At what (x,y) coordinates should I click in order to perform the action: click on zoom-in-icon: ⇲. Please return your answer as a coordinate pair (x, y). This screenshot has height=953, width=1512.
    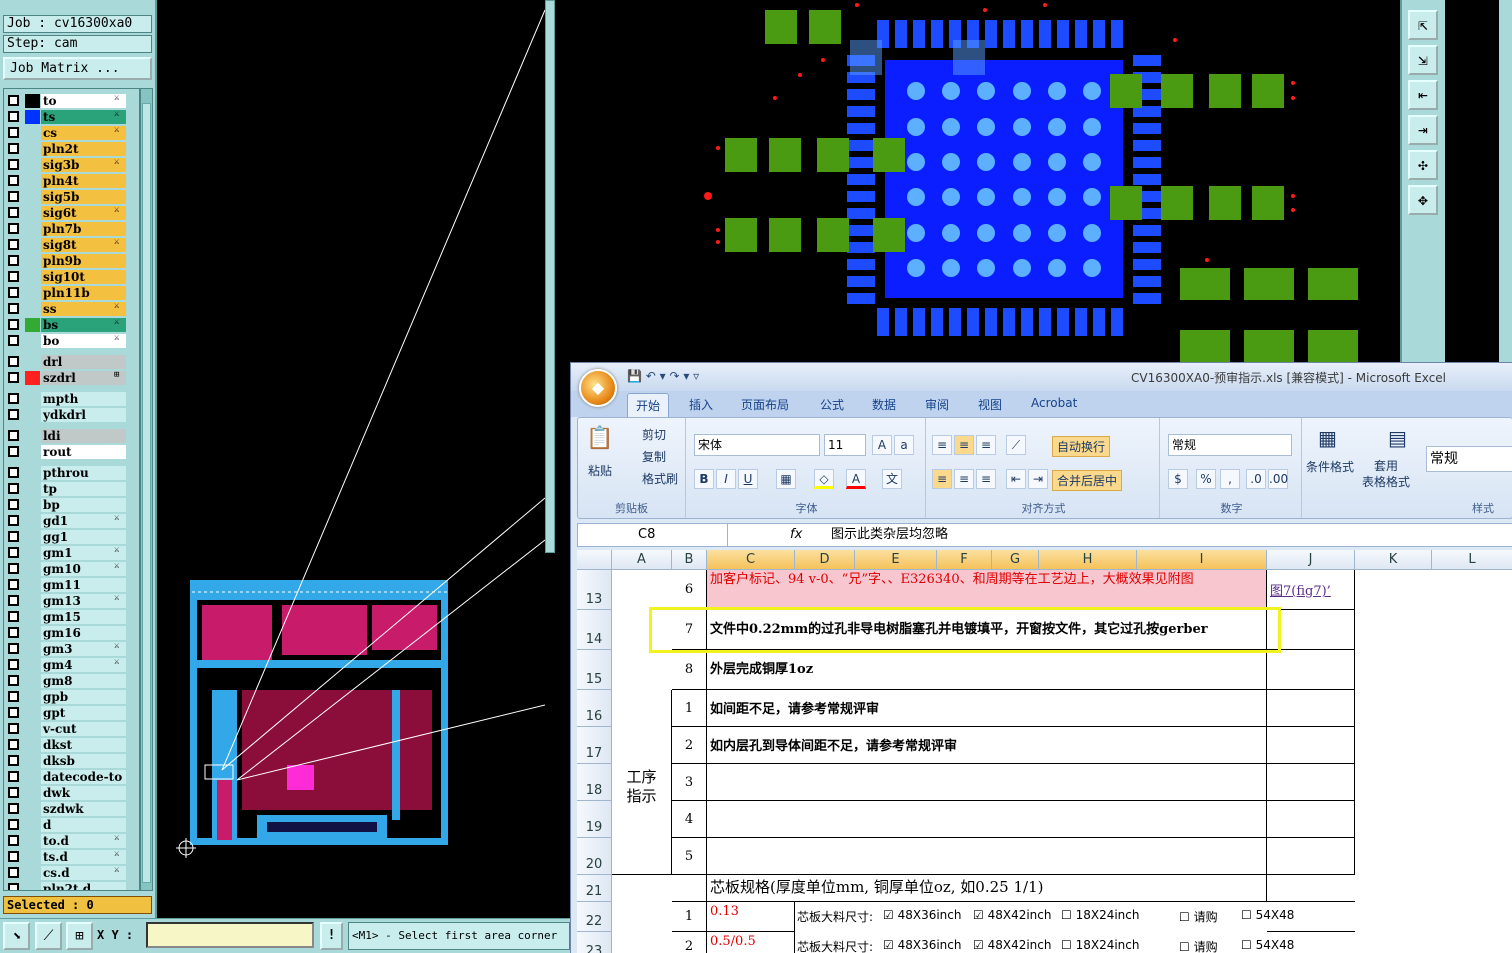
    Looking at the image, I should click on (1423, 60).